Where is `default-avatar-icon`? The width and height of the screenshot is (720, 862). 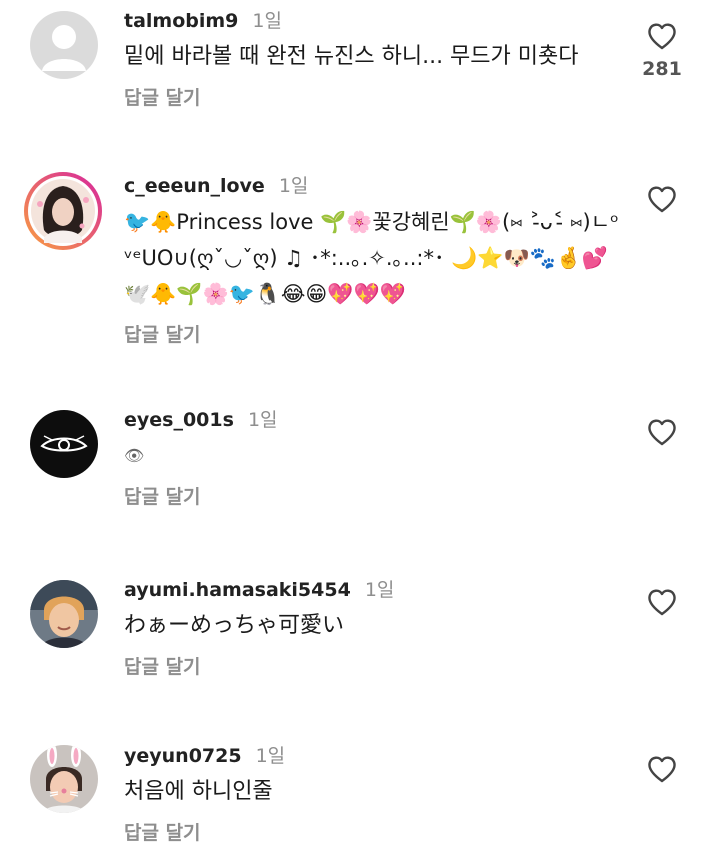
default-avatar-icon is located at coordinates (64, 45).